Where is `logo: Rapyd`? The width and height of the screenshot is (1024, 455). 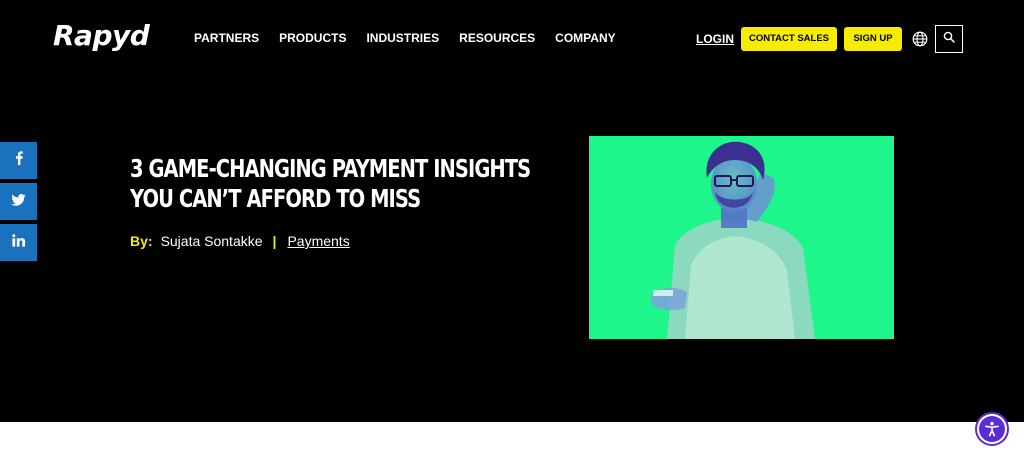
logo: Rapyd is located at coordinates (101, 36).